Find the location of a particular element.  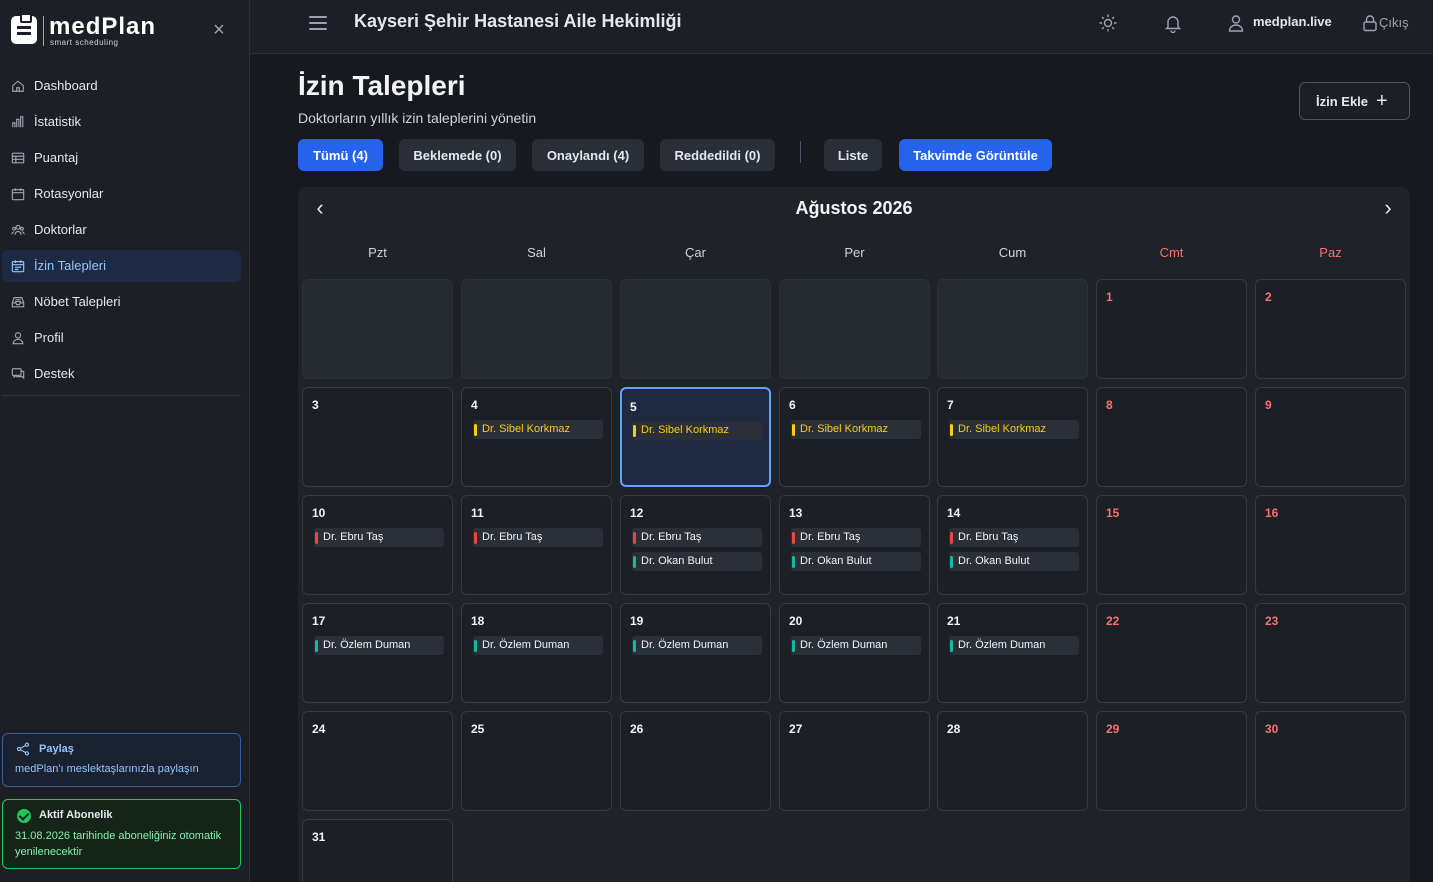

calendar-day-cell: 4 Dr. Sibel Korkmaz is located at coordinates (536, 437).